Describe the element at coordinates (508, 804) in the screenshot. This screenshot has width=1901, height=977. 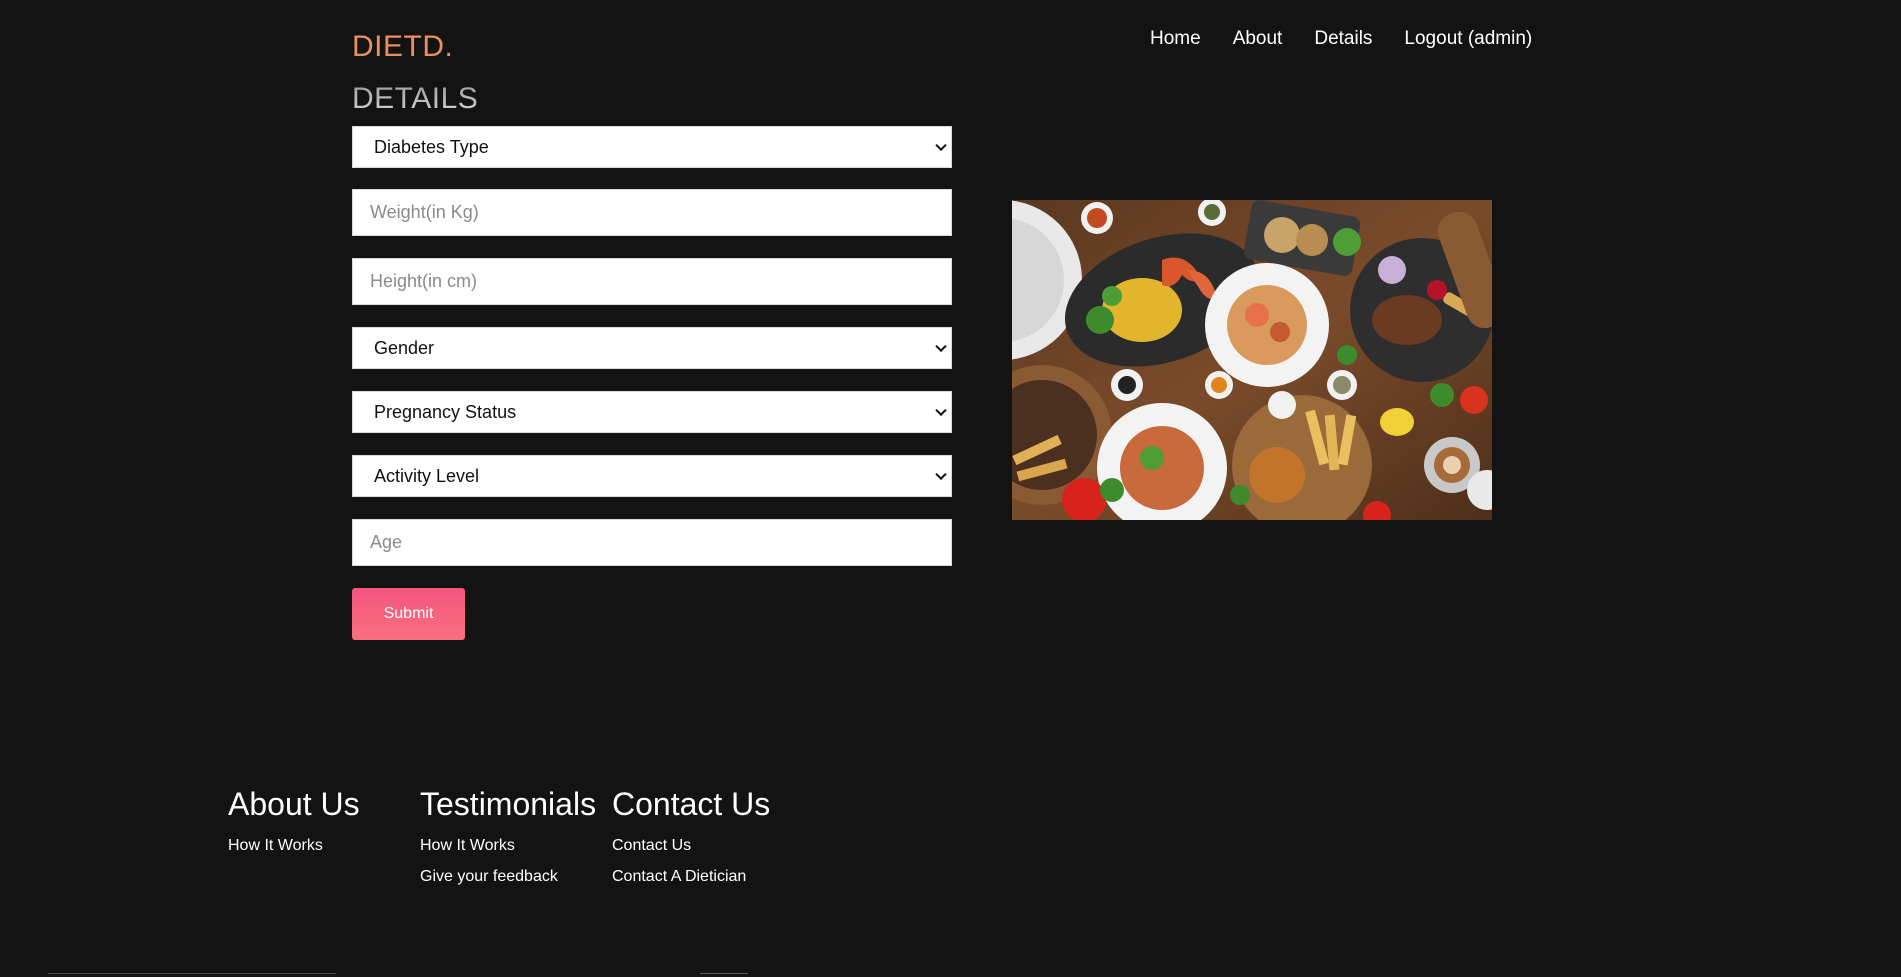
I see `footer-testimonials-heading: Testimonials` at that location.